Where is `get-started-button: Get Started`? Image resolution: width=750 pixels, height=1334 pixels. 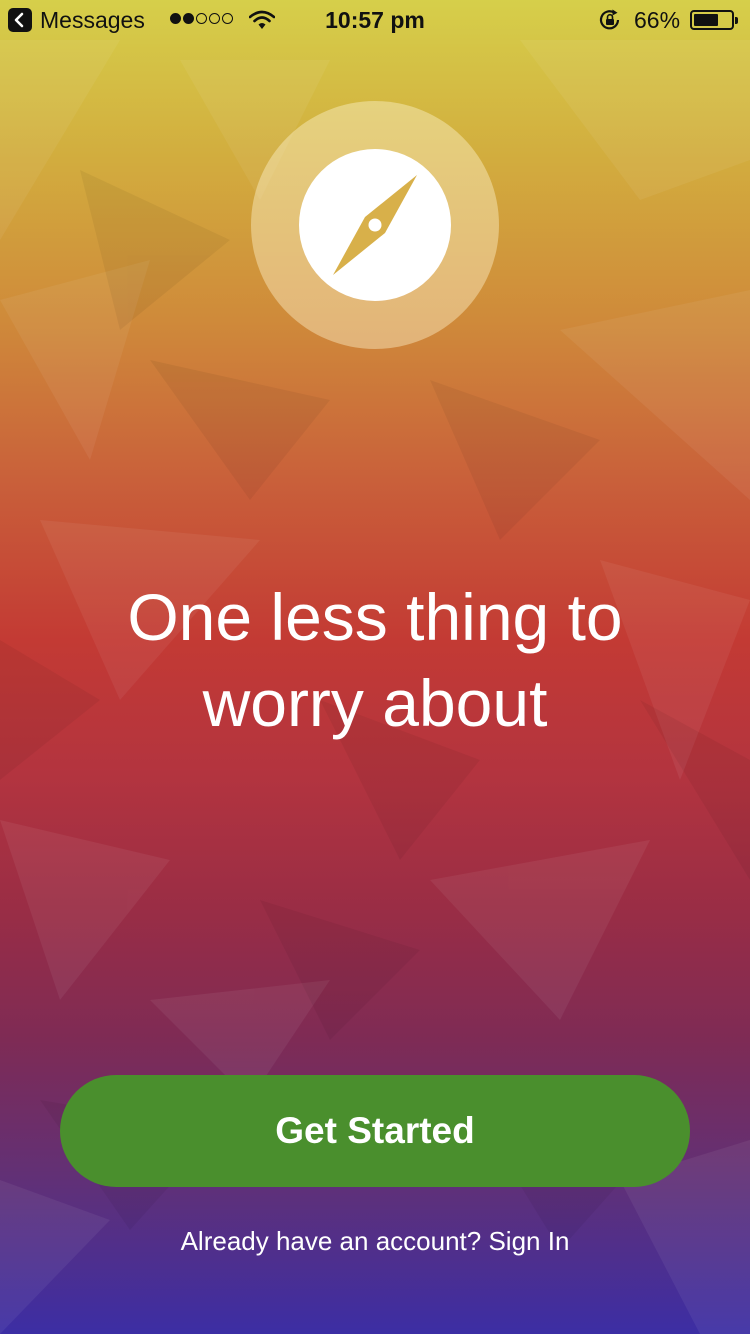
get-started-button: Get Started is located at coordinates (375, 1131).